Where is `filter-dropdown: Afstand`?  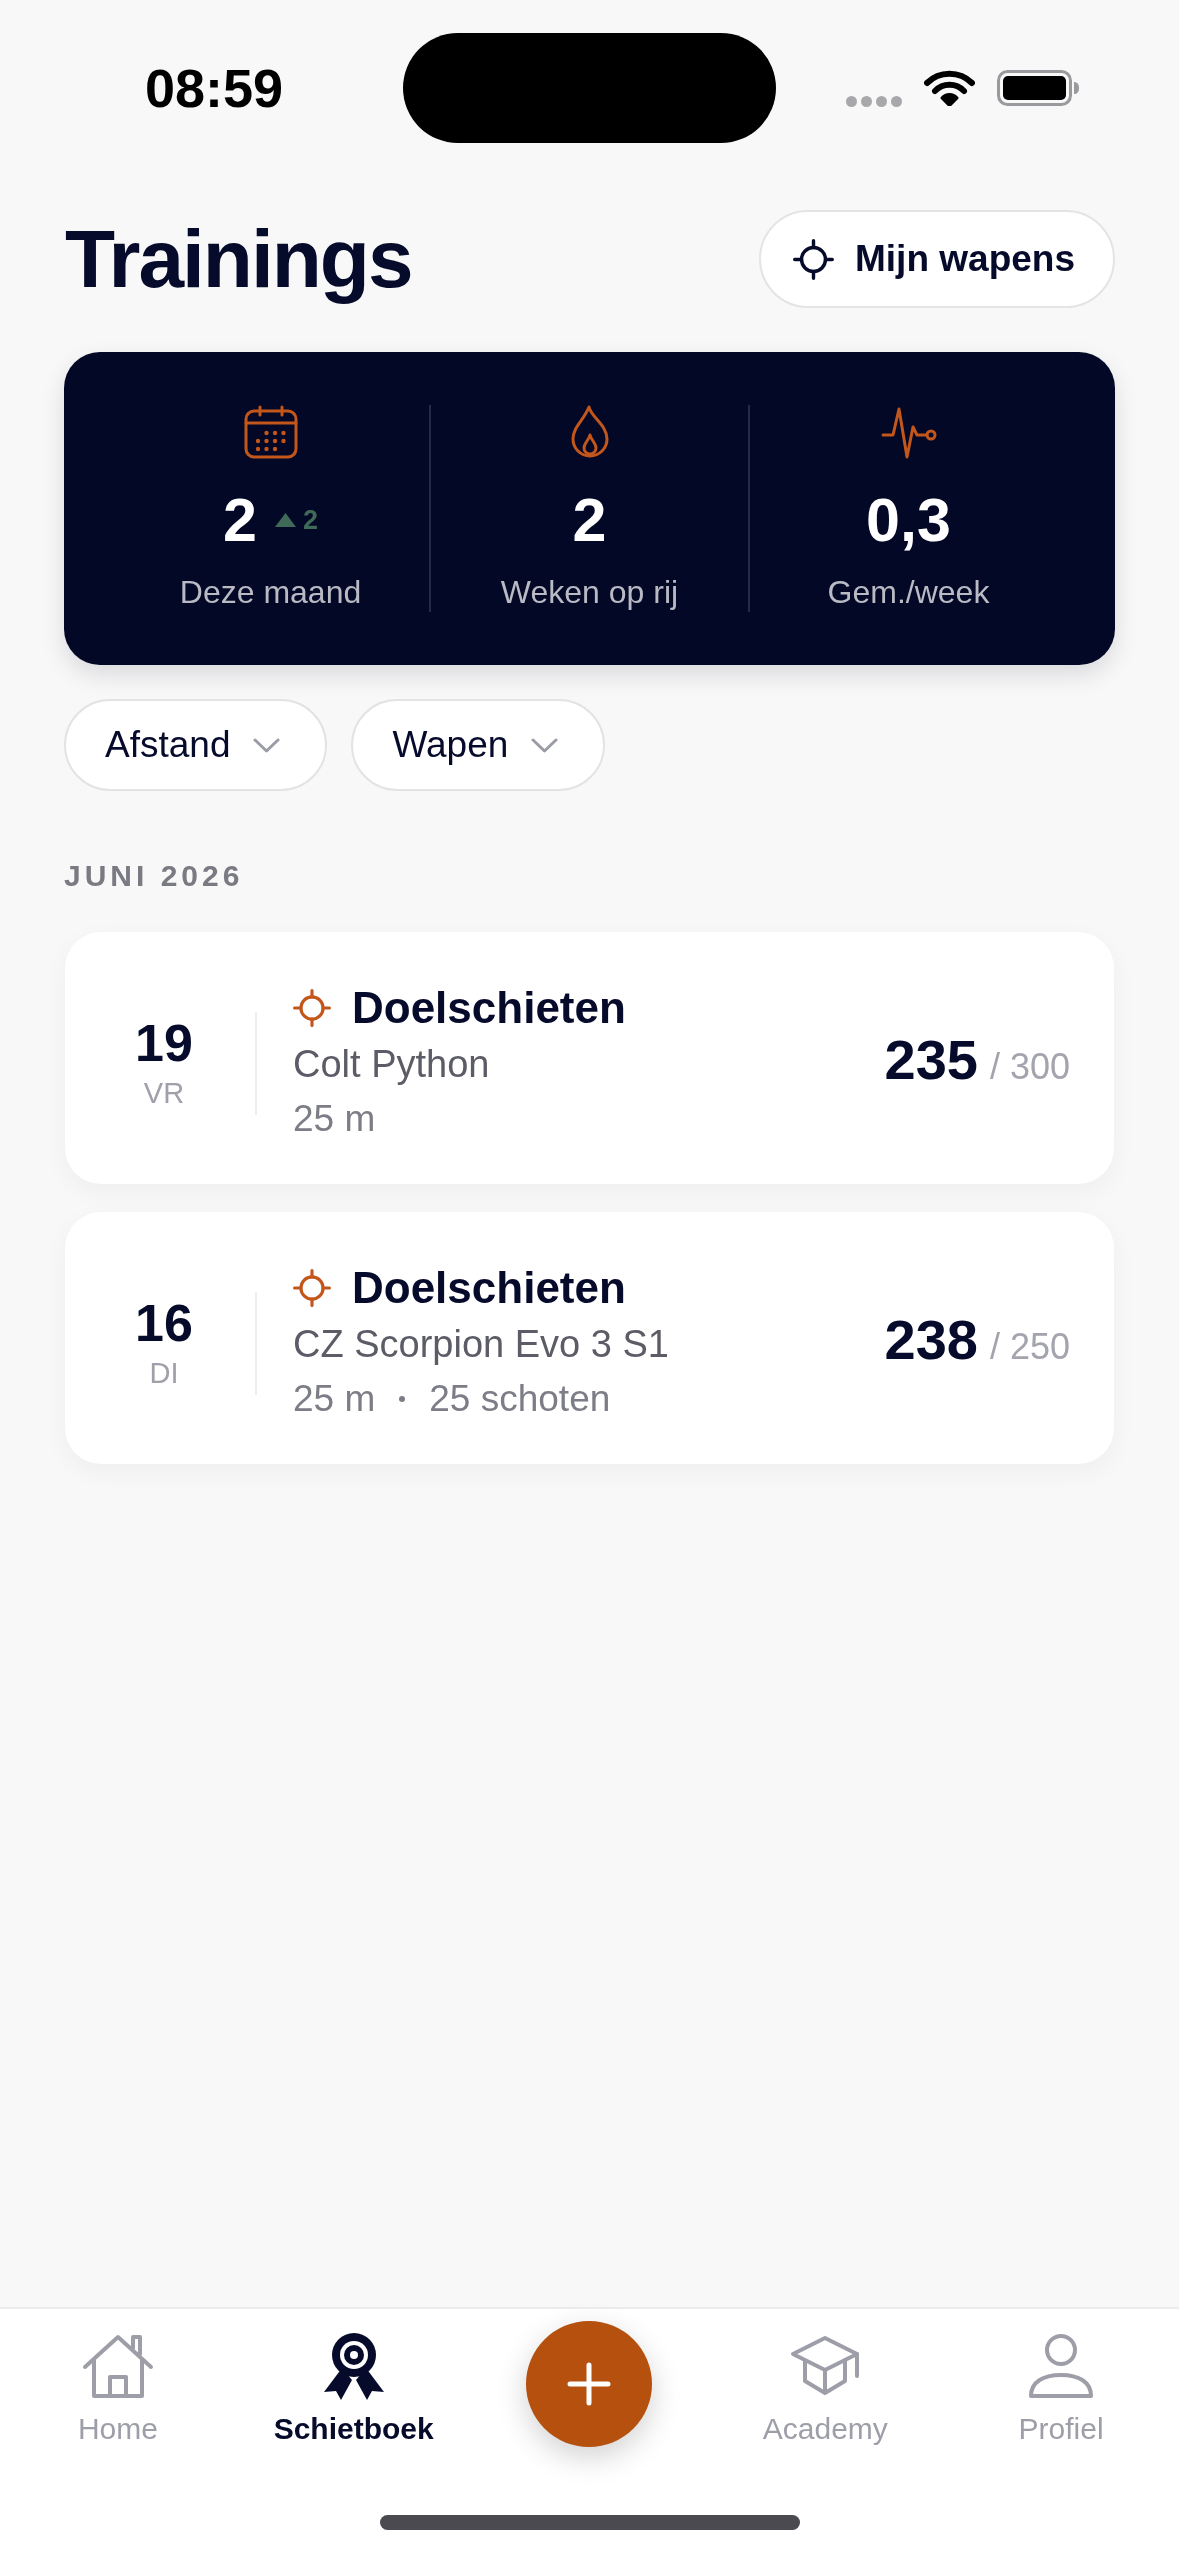
filter-dropdown: Afstand is located at coordinates (196, 745).